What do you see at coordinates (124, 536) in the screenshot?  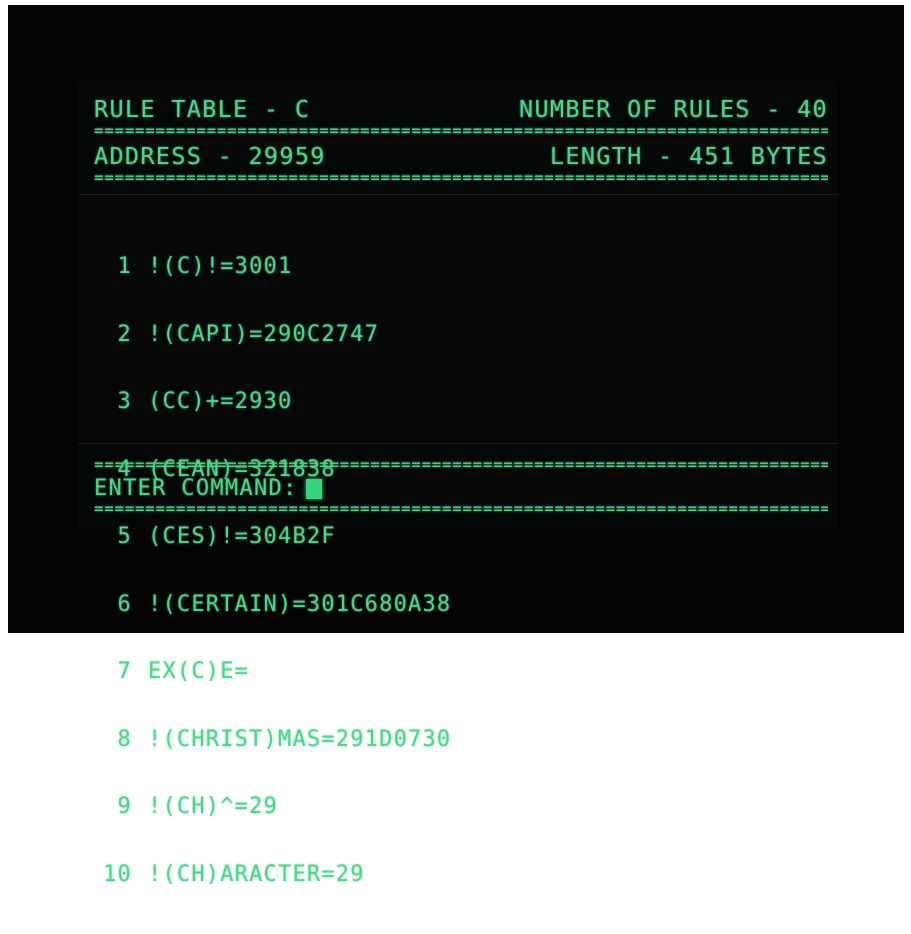 I see `rule-number: 5` at bounding box center [124, 536].